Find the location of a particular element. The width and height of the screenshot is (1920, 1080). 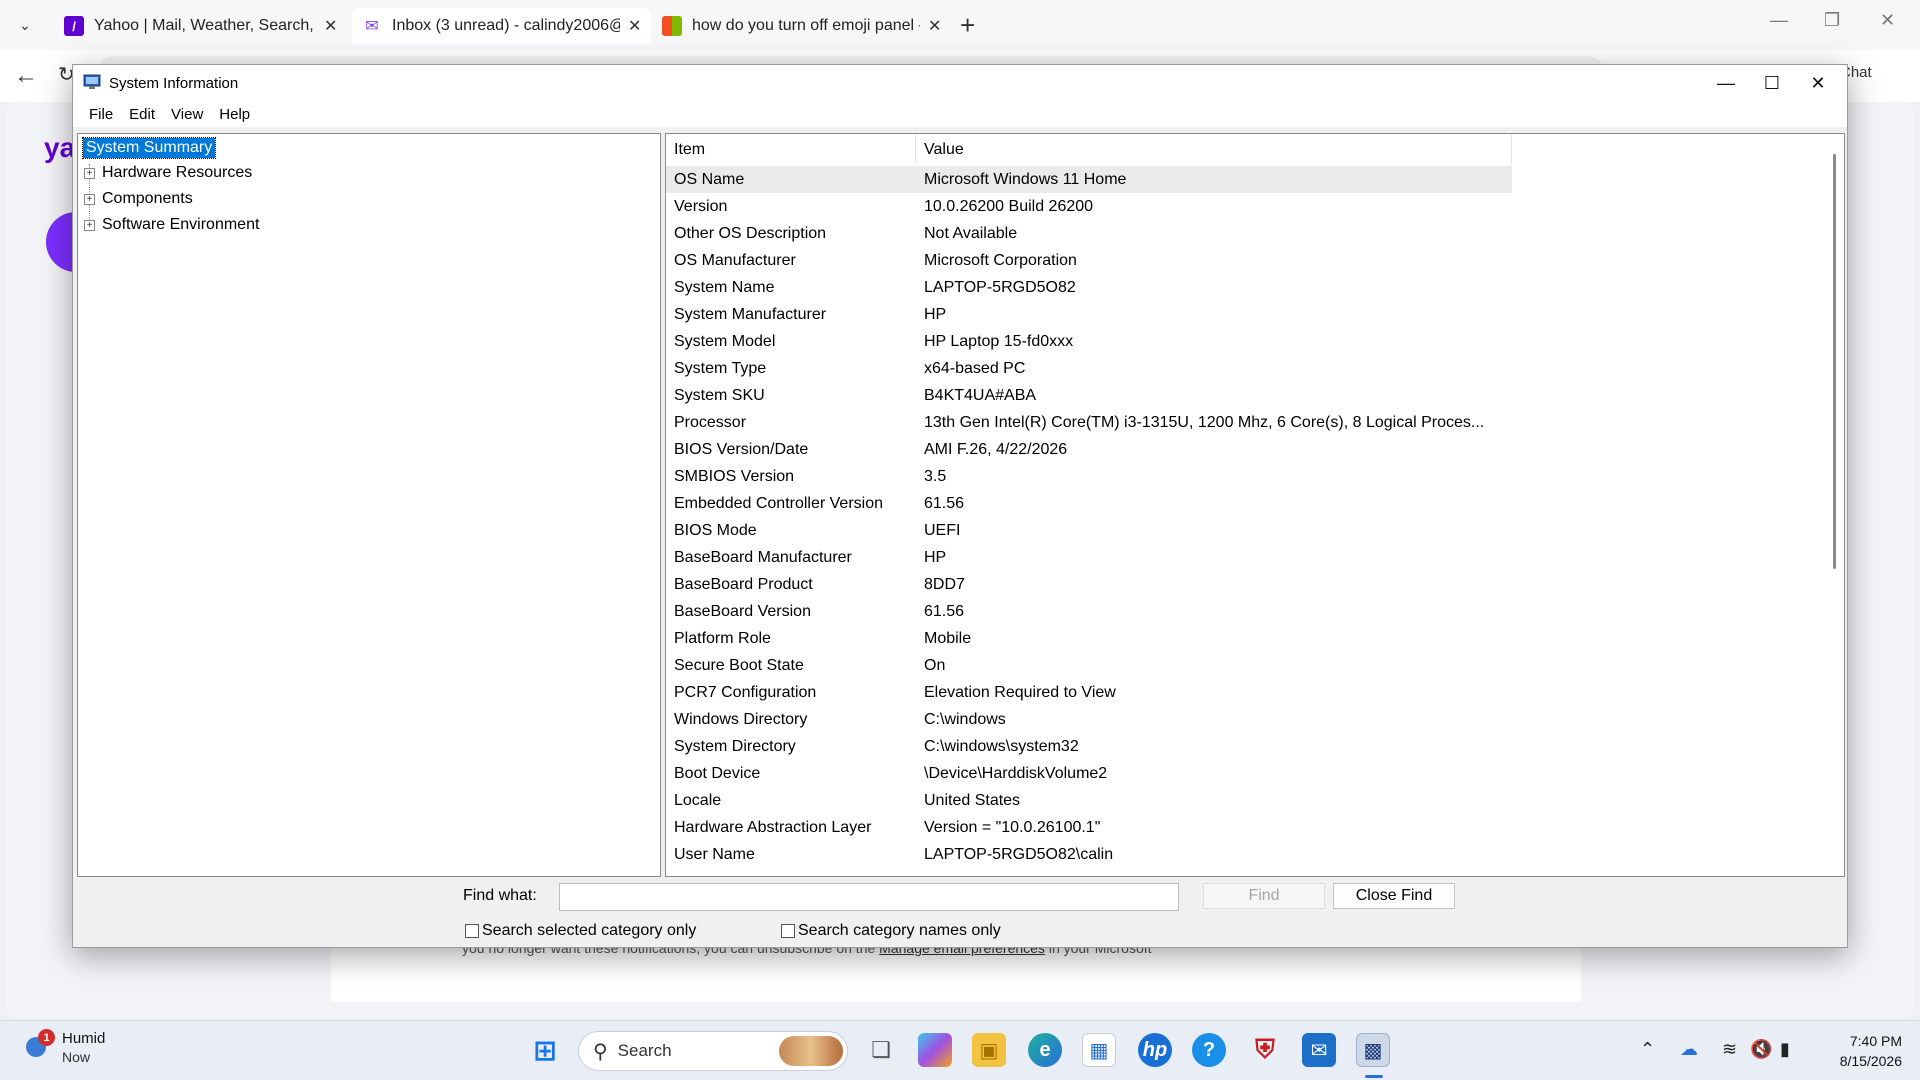

row-value-cell: United States is located at coordinates (972, 800).